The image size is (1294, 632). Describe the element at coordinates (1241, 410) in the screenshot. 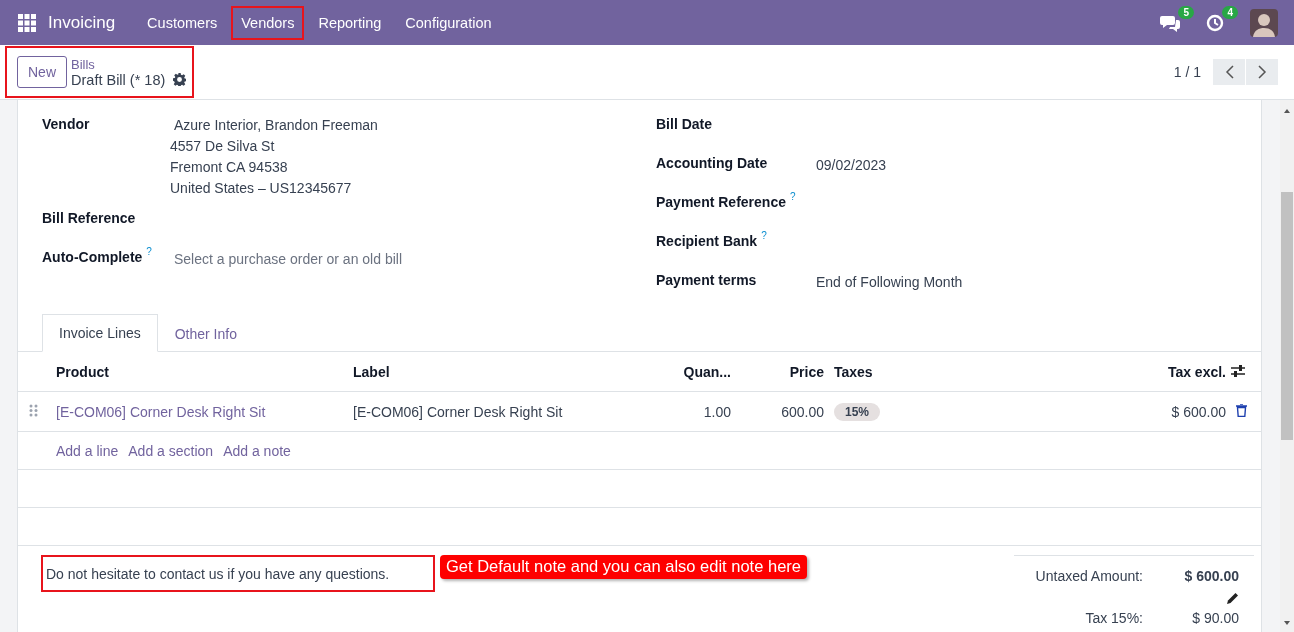

I see `delete-icon` at that location.